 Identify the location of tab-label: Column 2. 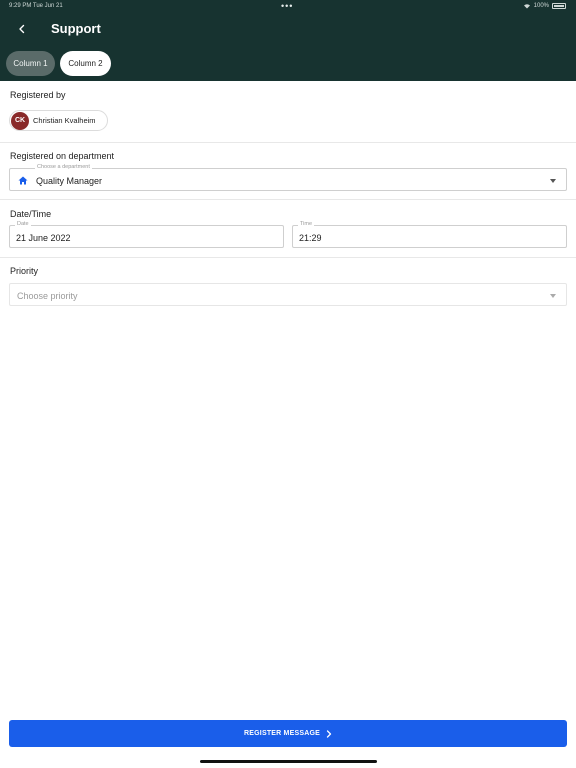
(85, 63).